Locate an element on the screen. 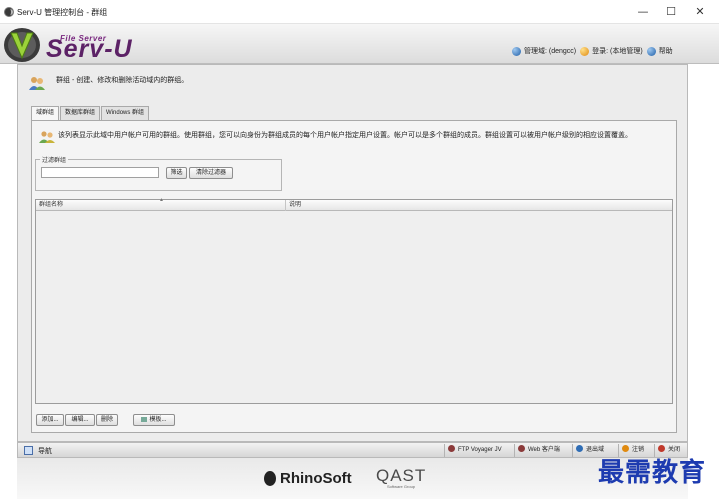  table-header: 群组名称 说明 ▲ is located at coordinates (354, 204).